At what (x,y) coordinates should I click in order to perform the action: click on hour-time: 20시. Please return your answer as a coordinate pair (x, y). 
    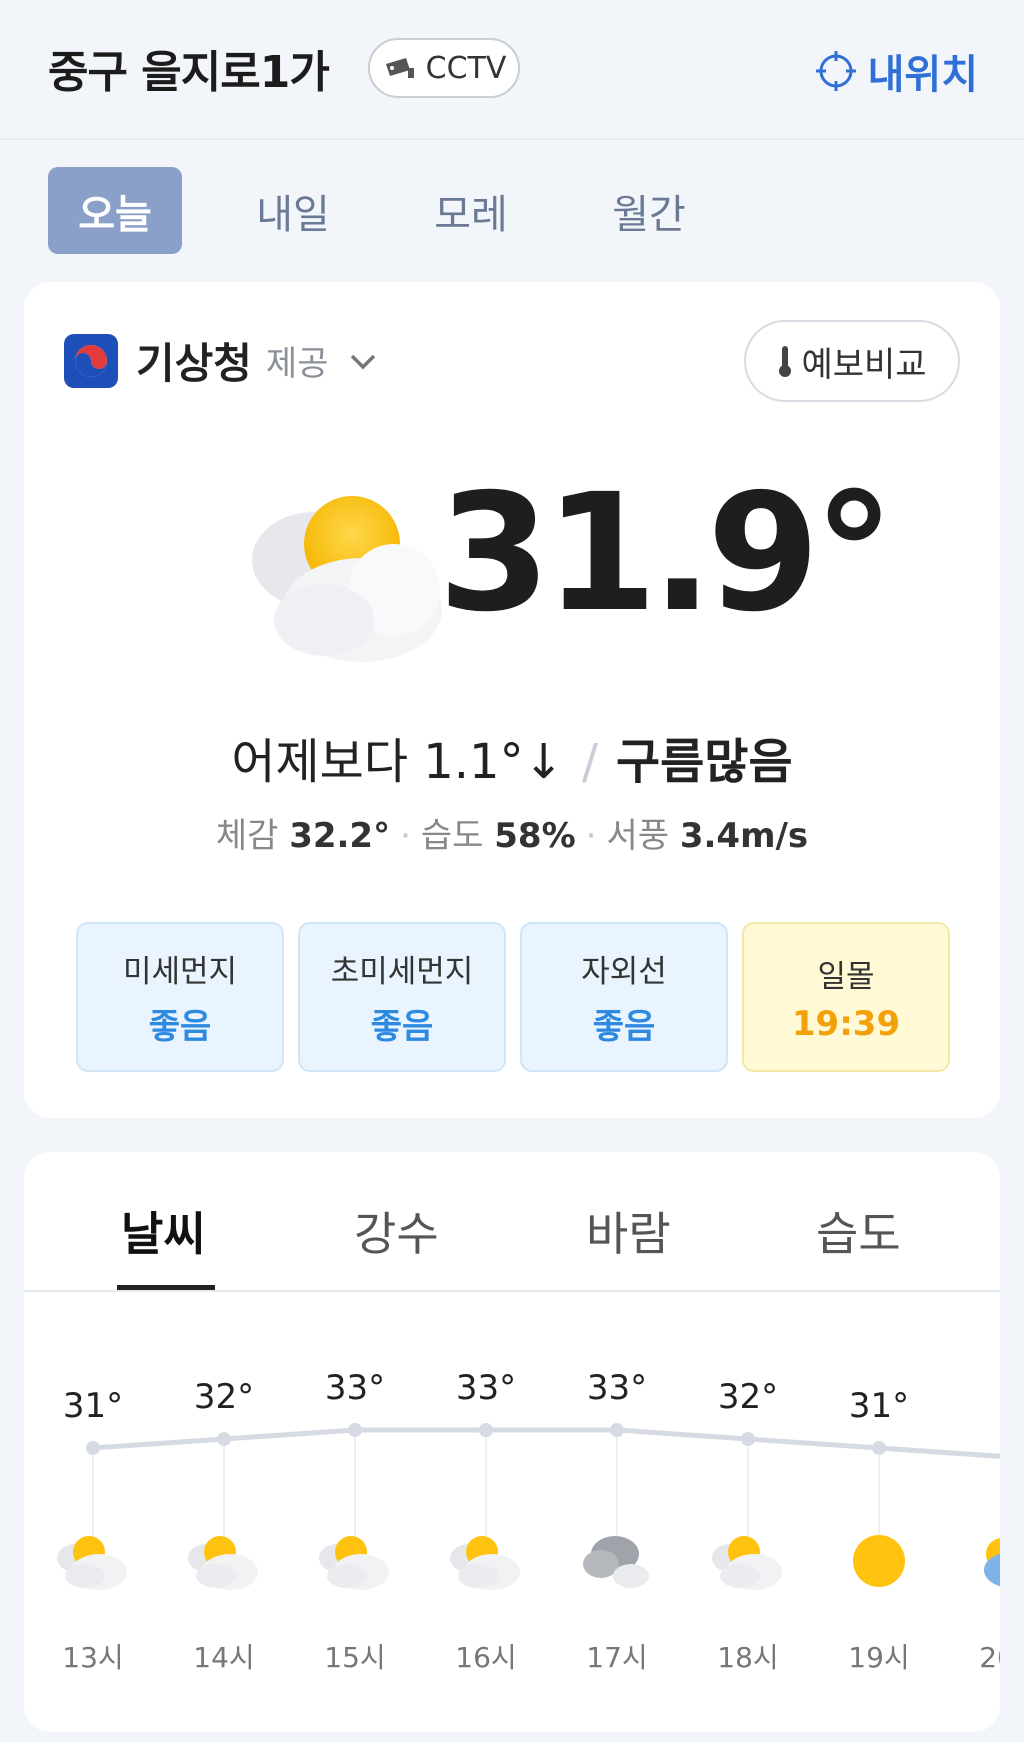
    Looking at the image, I should click on (989, 1657).